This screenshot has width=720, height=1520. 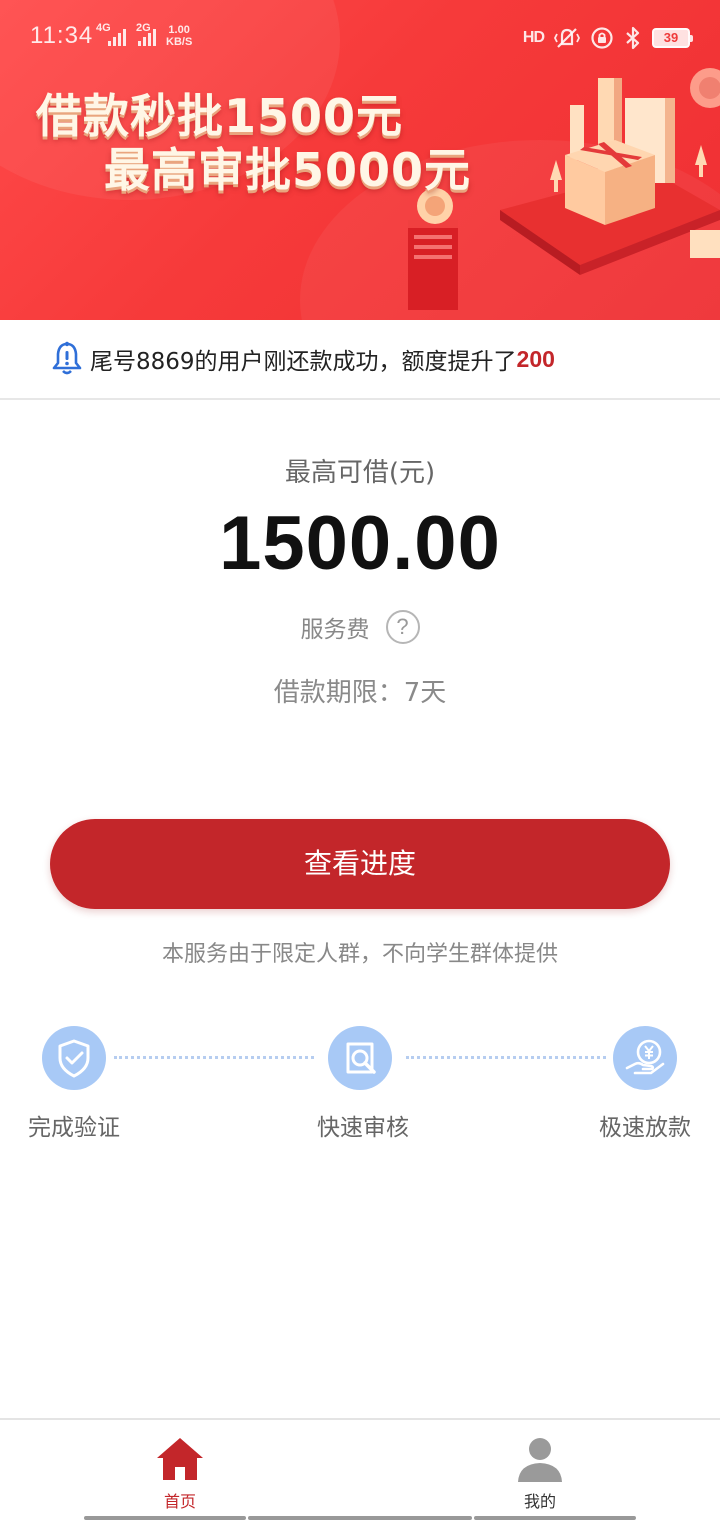 I want to click on status-time: 11:34, so click(x=62, y=35).